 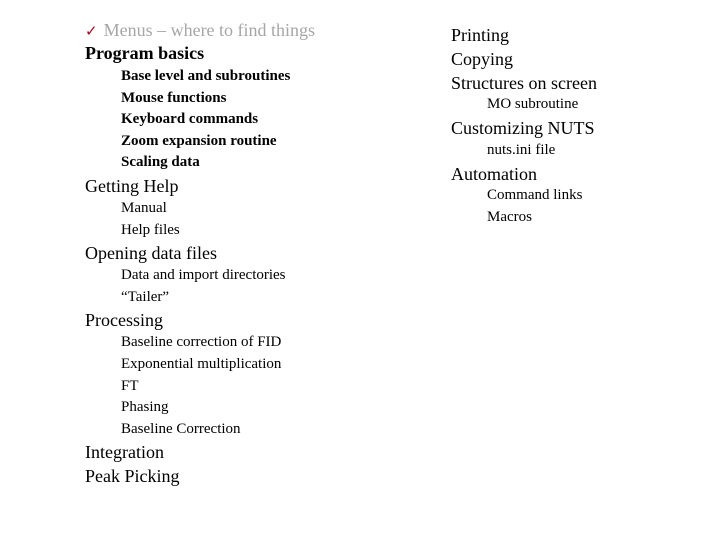 What do you see at coordinates (145, 407) in the screenshot?
I see `outline-subitem: Phasing` at bounding box center [145, 407].